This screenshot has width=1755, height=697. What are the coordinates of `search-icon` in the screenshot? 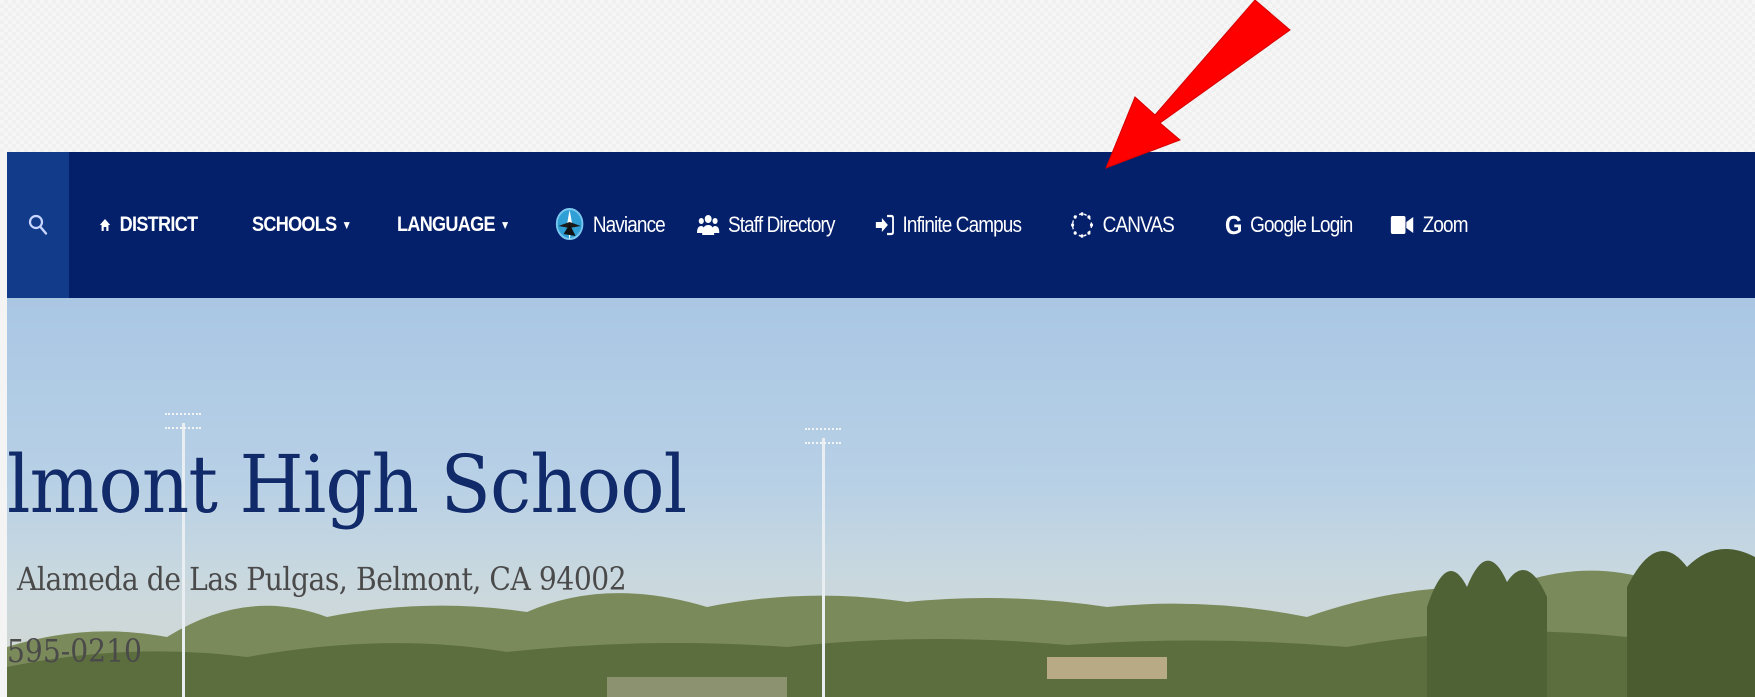 It's located at (38, 224).